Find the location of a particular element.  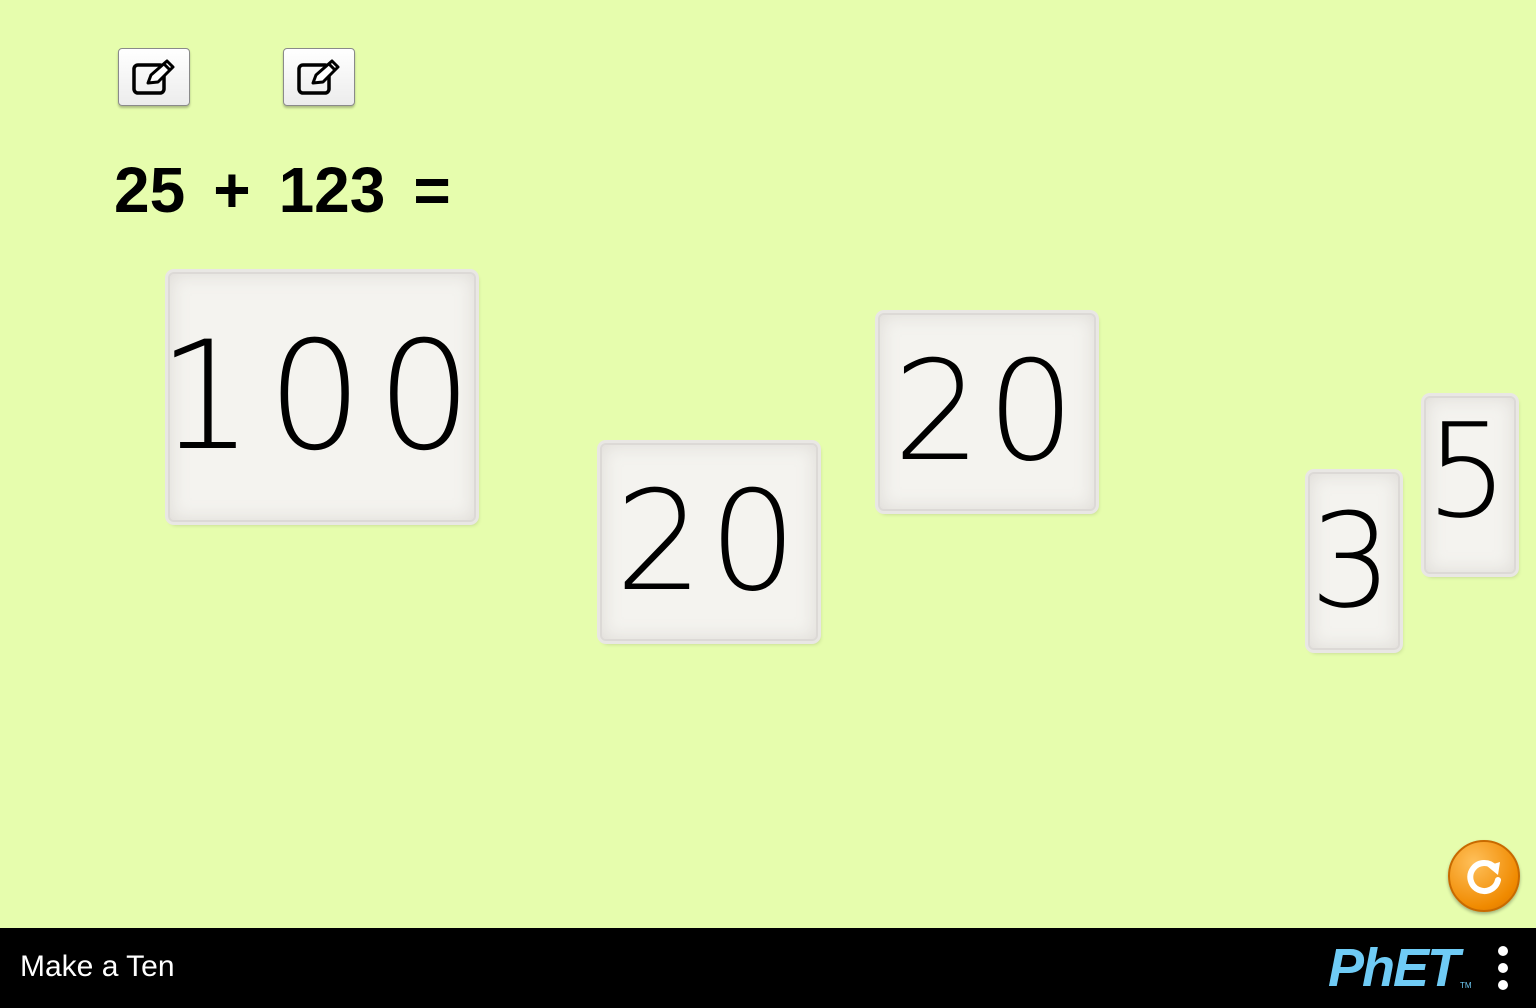

menu-icon is located at coordinates (1503, 968).